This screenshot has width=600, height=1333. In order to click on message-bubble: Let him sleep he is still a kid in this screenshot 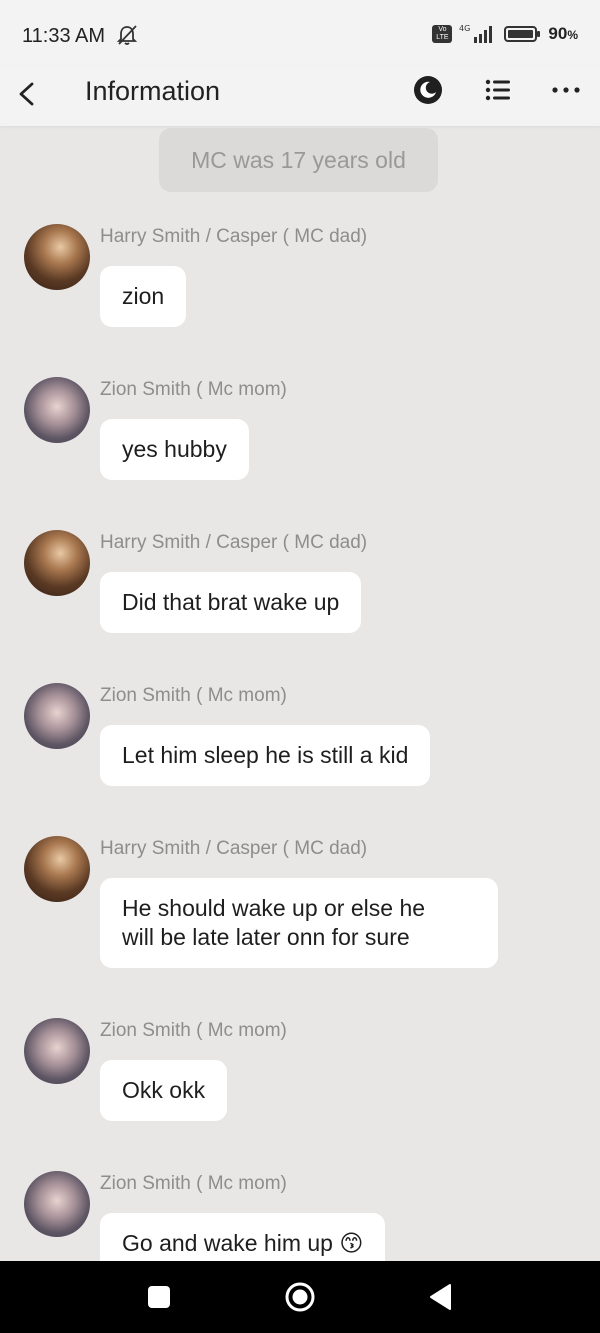, I will do `click(265, 755)`.